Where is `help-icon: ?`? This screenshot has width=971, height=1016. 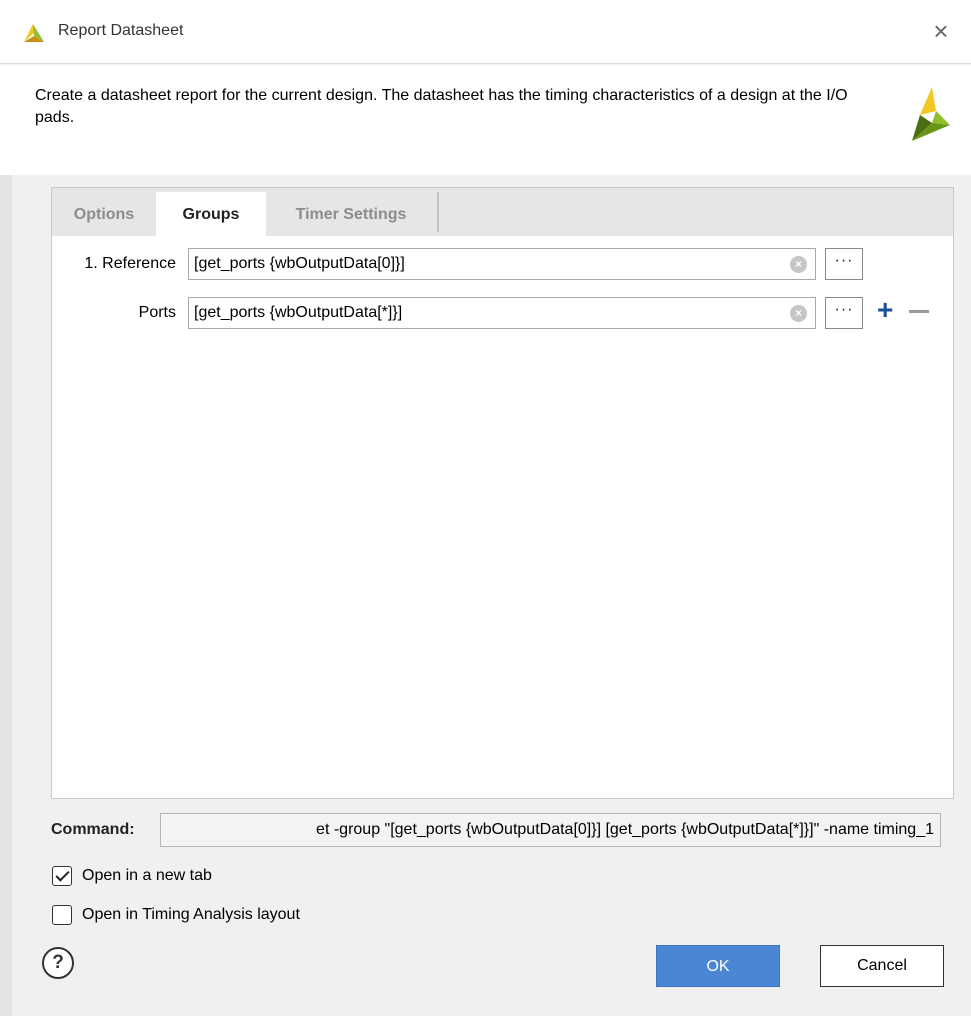 help-icon: ? is located at coordinates (58, 962).